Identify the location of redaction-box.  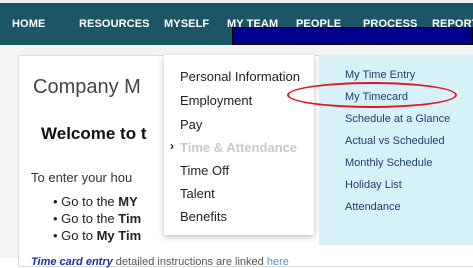
(352, 36).